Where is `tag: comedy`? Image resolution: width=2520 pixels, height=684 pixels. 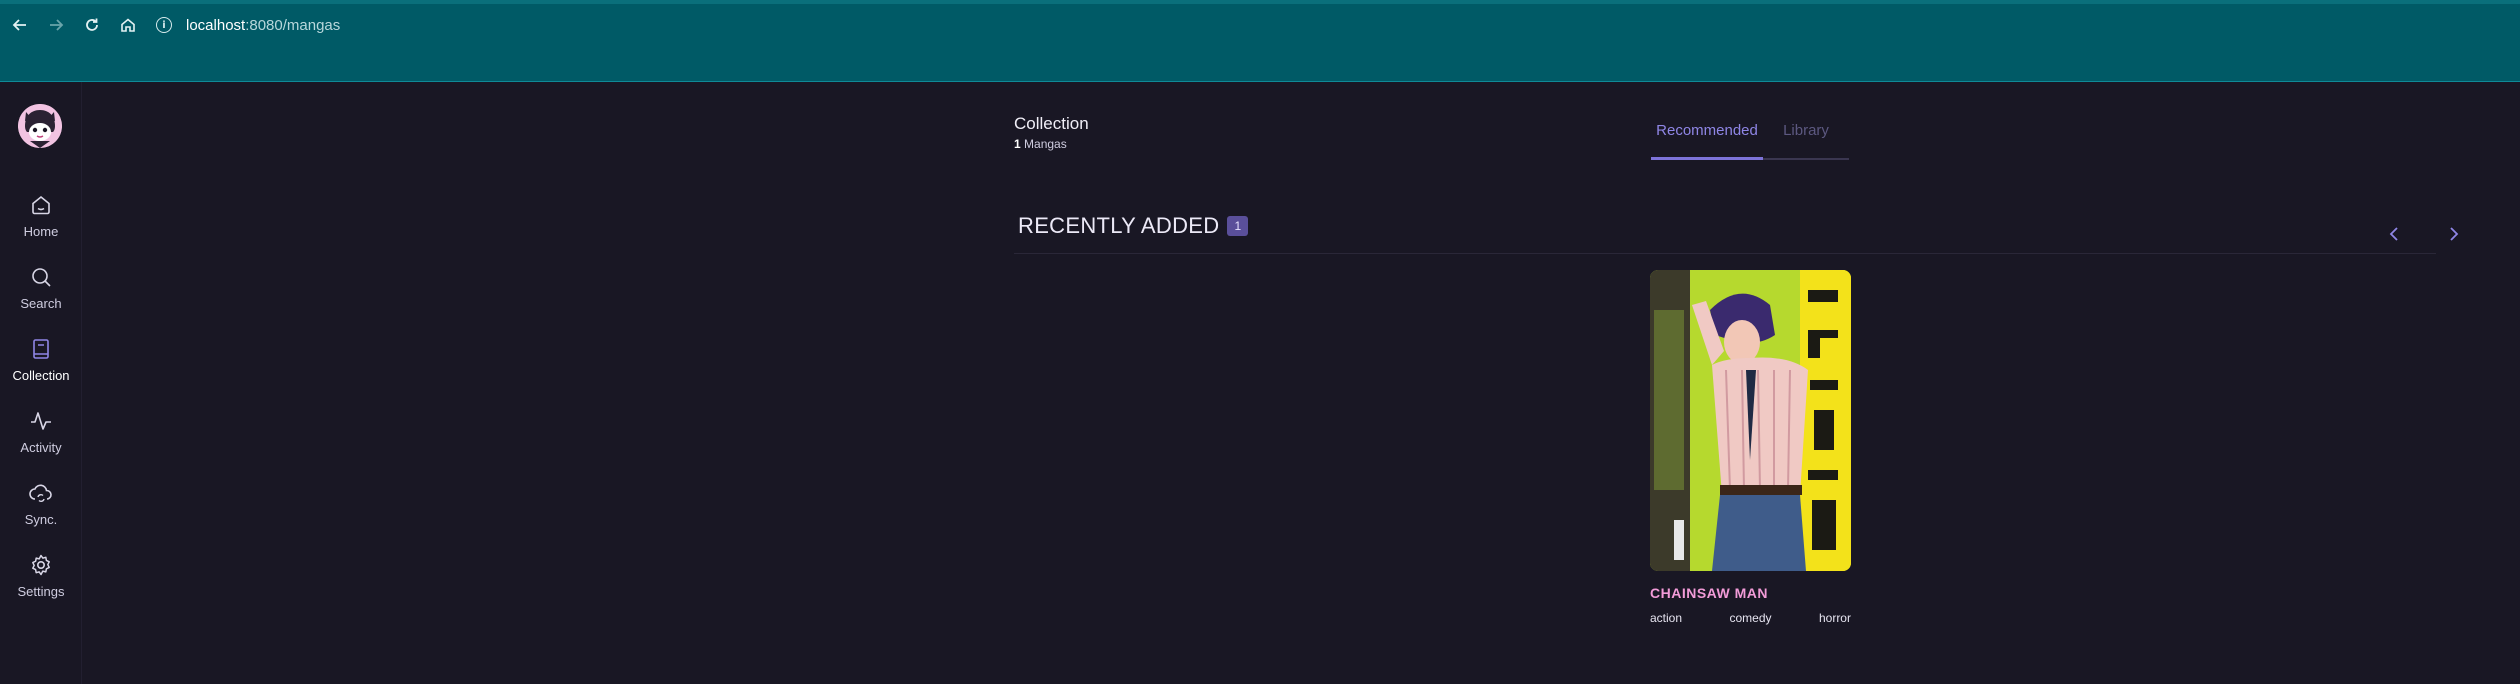 tag: comedy is located at coordinates (1750, 618).